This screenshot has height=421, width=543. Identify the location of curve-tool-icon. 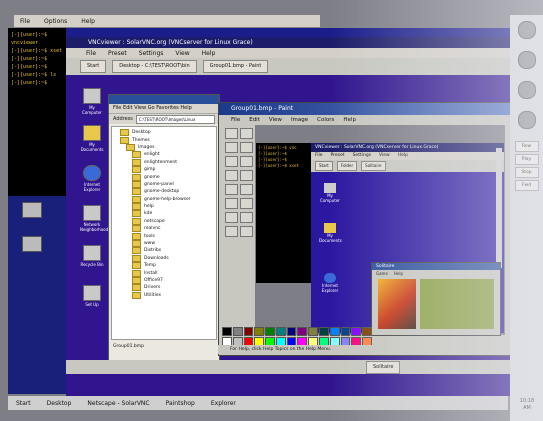
(246, 203).